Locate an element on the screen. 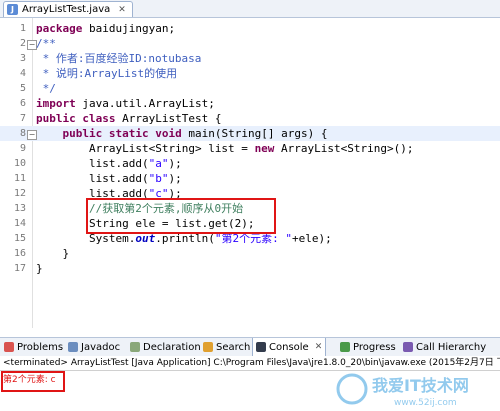  code-token: System. is located at coordinates (112, 238).